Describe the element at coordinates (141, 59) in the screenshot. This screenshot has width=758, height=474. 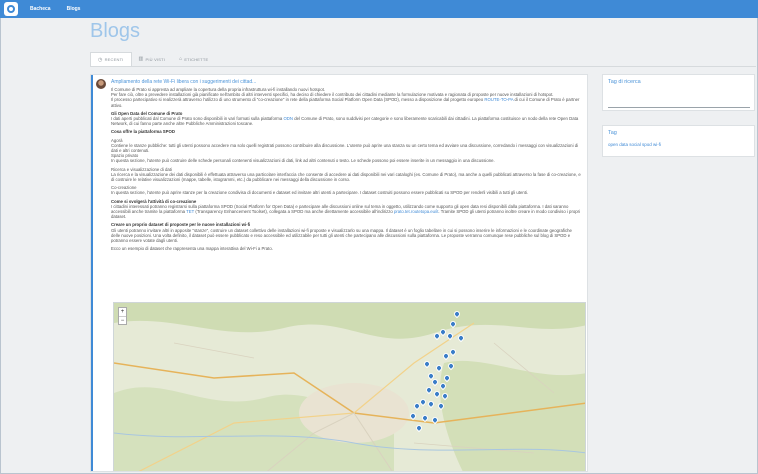
I see `chart-icon: ▥` at that location.